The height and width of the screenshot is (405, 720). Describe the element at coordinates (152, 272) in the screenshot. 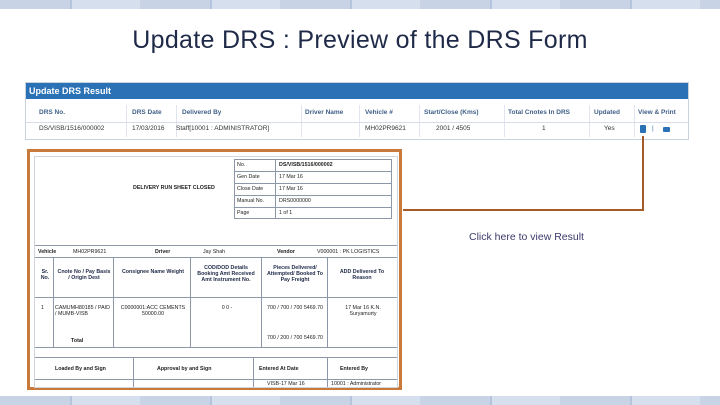

I see `col-header-consignee: Consignee Name Weight` at that location.